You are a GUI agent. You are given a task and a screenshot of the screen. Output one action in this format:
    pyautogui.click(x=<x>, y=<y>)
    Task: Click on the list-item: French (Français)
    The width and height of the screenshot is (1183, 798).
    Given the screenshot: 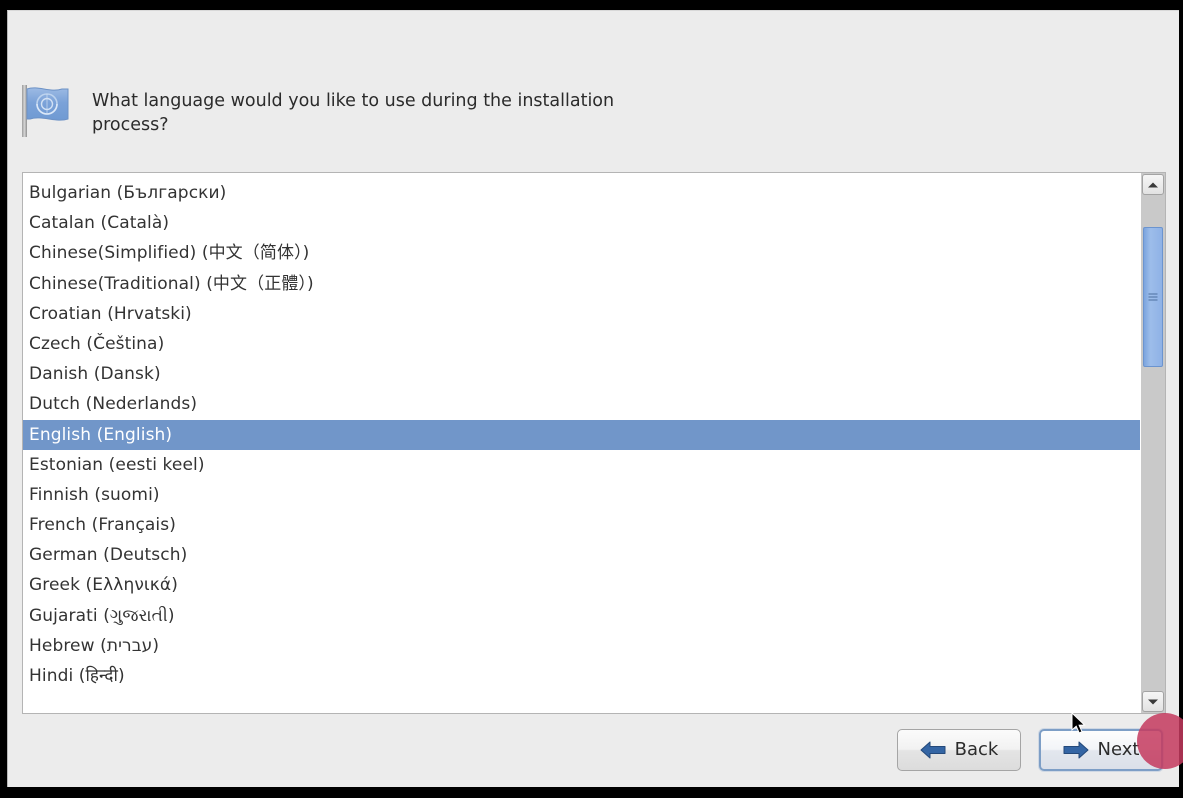 What is the action you would take?
    pyautogui.click(x=581, y=525)
    